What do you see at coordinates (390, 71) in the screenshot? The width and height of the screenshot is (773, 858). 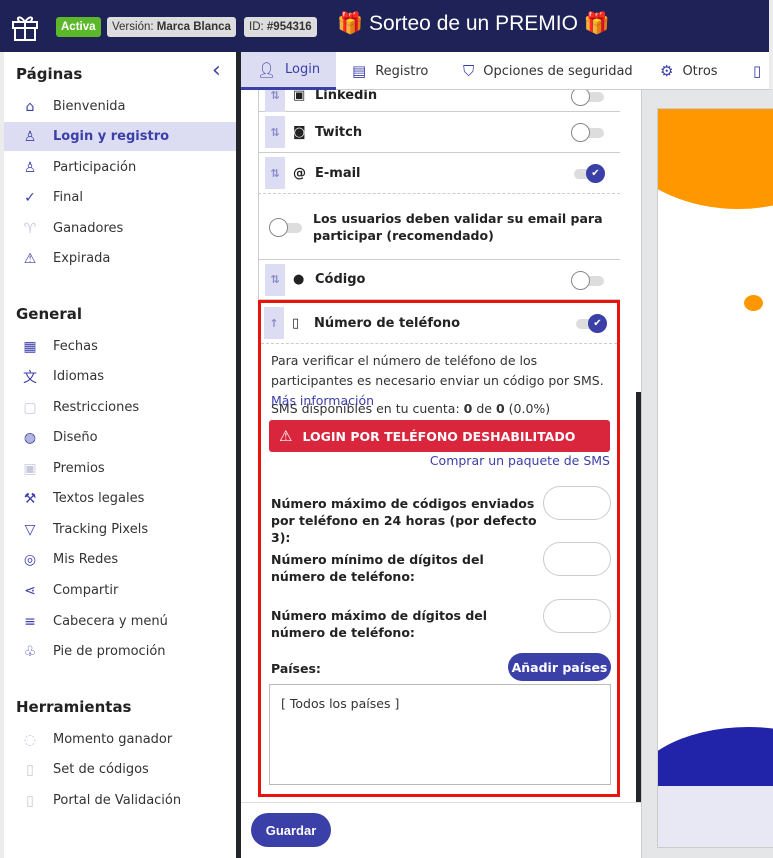 I see `tab-registro: ▤ Registro` at bounding box center [390, 71].